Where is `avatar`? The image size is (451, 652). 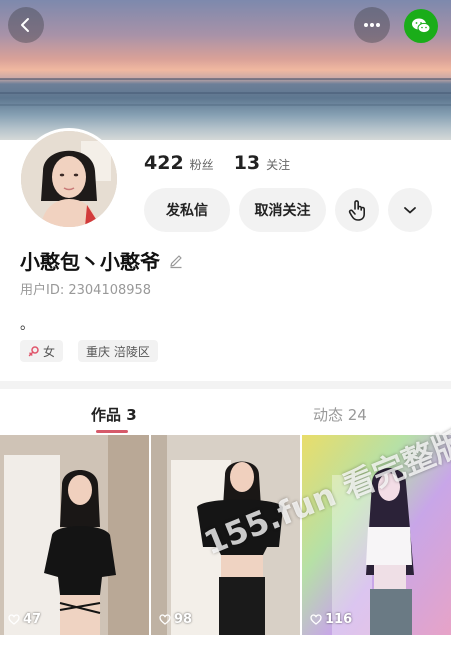 avatar is located at coordinates (69, 179).